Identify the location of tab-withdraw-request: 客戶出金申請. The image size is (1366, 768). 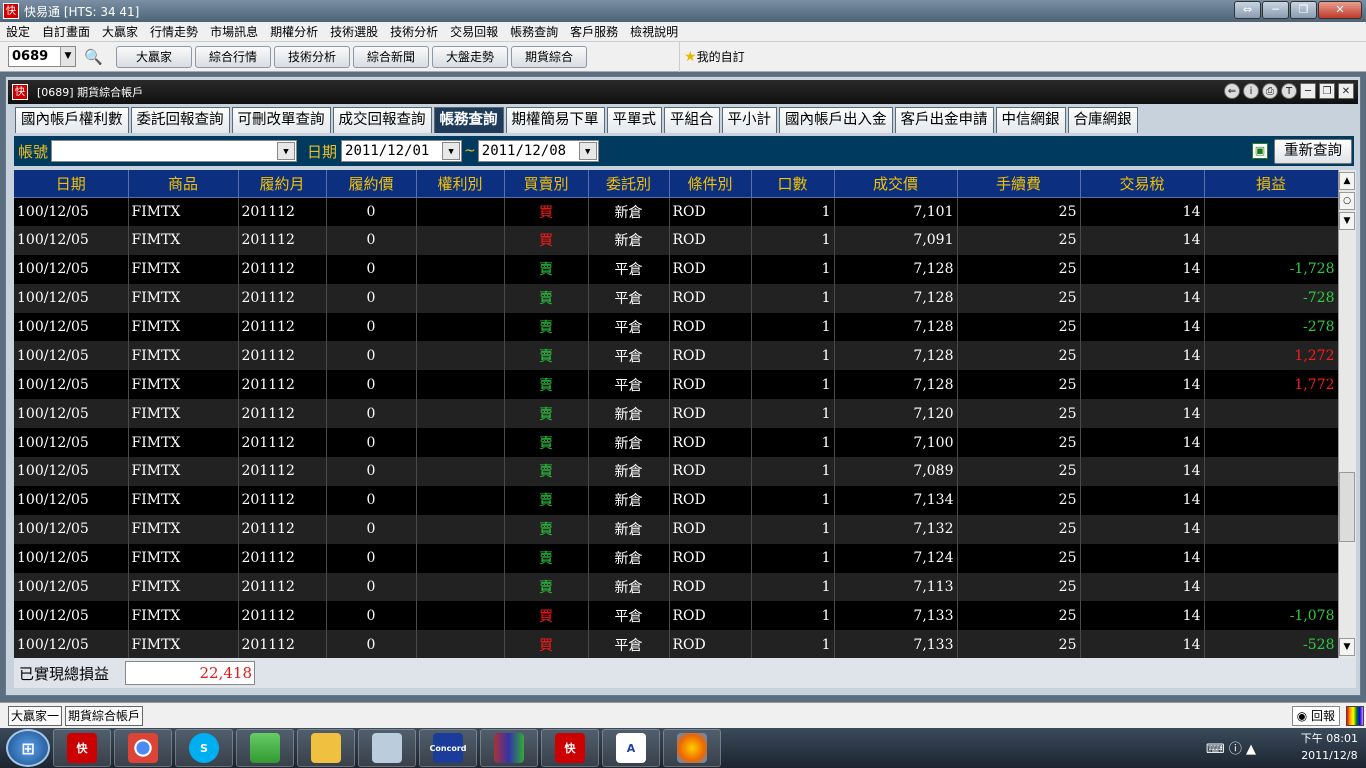
(944, 120).